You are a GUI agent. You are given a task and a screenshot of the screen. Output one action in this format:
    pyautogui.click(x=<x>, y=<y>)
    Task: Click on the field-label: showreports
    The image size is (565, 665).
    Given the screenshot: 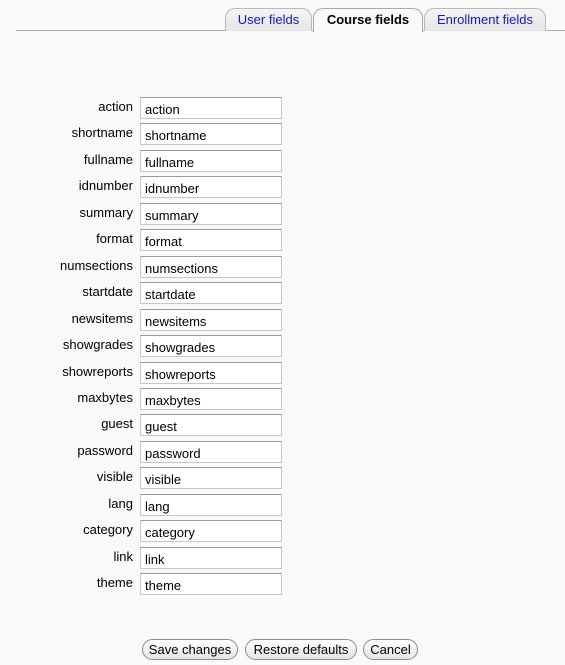 What is the action you would take?
    pyautogui.click(x=97, y=371)
    